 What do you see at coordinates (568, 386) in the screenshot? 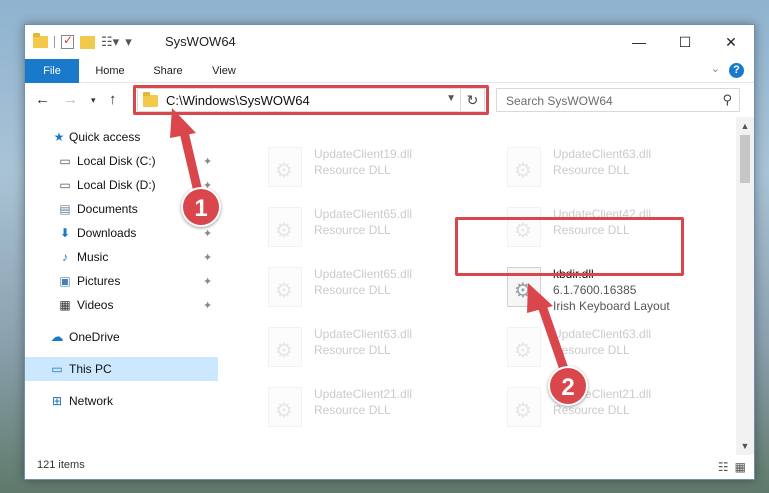
I see `step-badge-2: 2` at bounding box center [568, 386].